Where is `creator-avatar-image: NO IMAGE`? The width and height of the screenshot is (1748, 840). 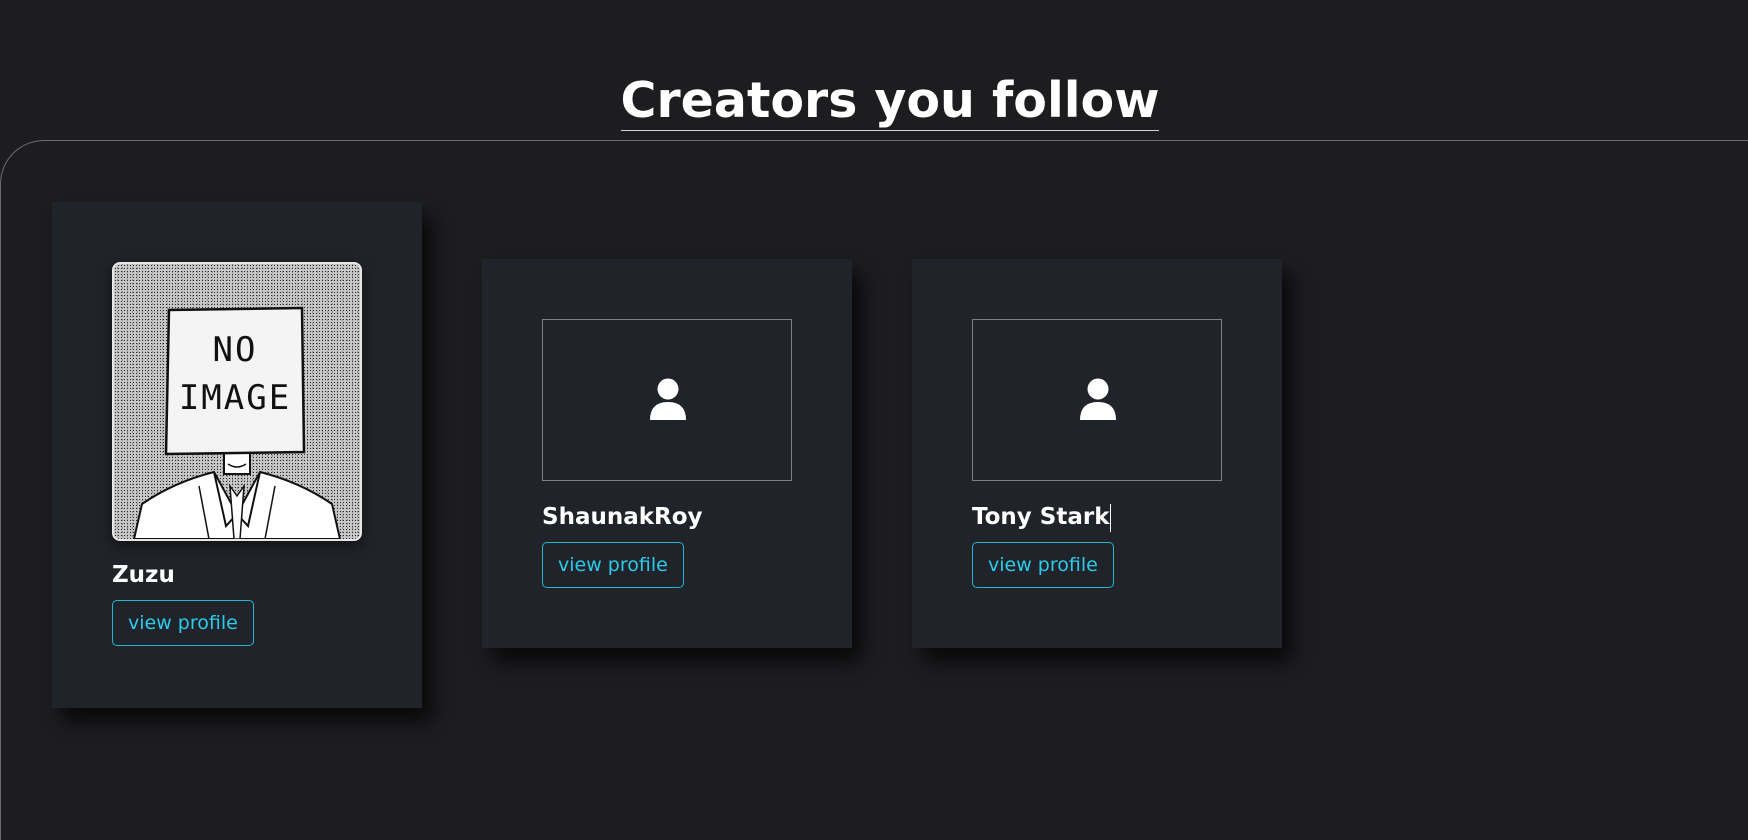 creator-avatar-image: NO IMAGE is located at coordinates (237, 401).